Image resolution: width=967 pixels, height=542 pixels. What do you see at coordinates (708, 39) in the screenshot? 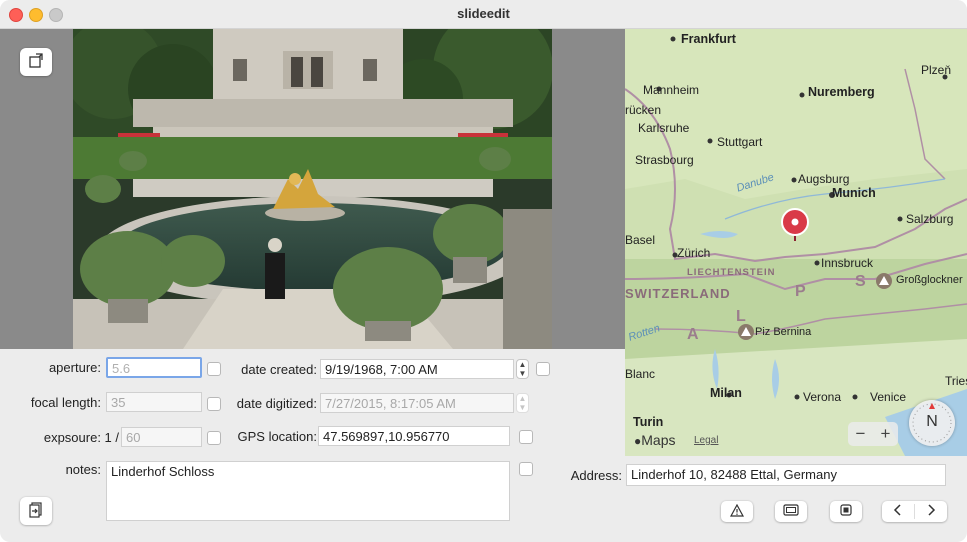
I see `map-label-frankfurt: Frankfurt` at bounding box center [708, 39].